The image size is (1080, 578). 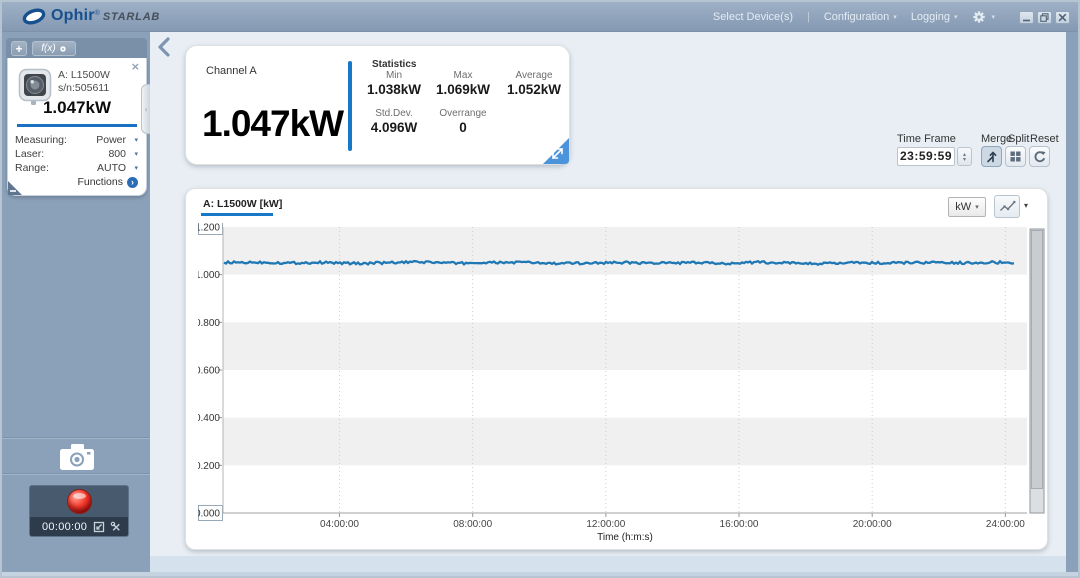 What do you see at coordinates (54, 48) in the screenshot?
I see `functions-fx-button: f(x)` at bounding box center [54, 48].